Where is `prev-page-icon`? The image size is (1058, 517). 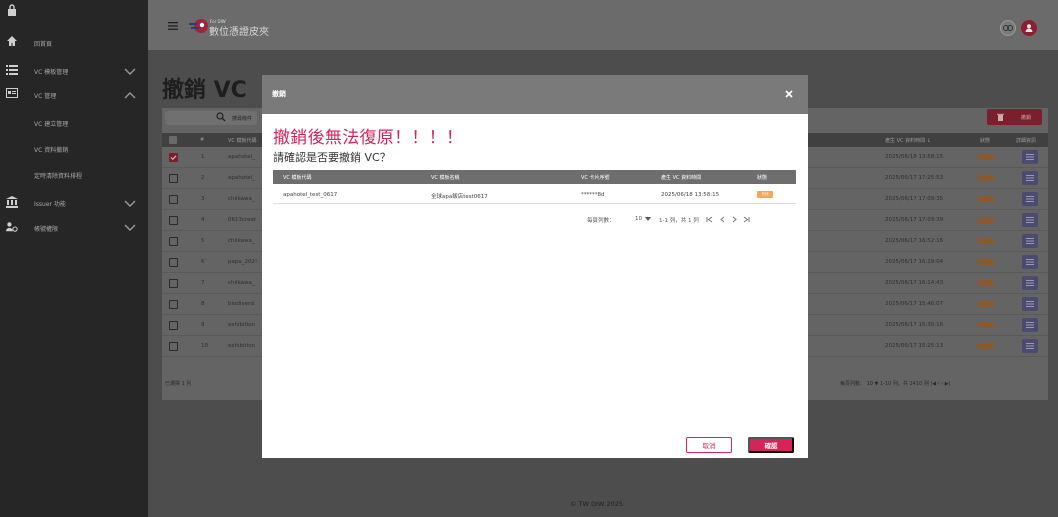
prev-page-icon is located at coordinates (722, 219).